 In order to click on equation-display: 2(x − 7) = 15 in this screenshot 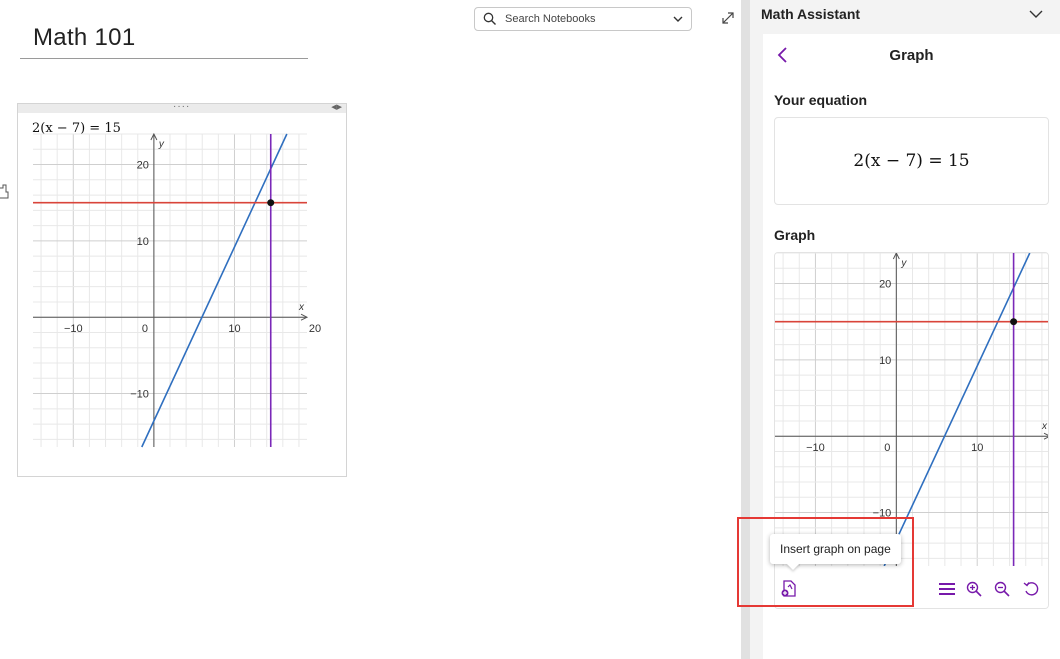, I will do `click(911, 161)`.